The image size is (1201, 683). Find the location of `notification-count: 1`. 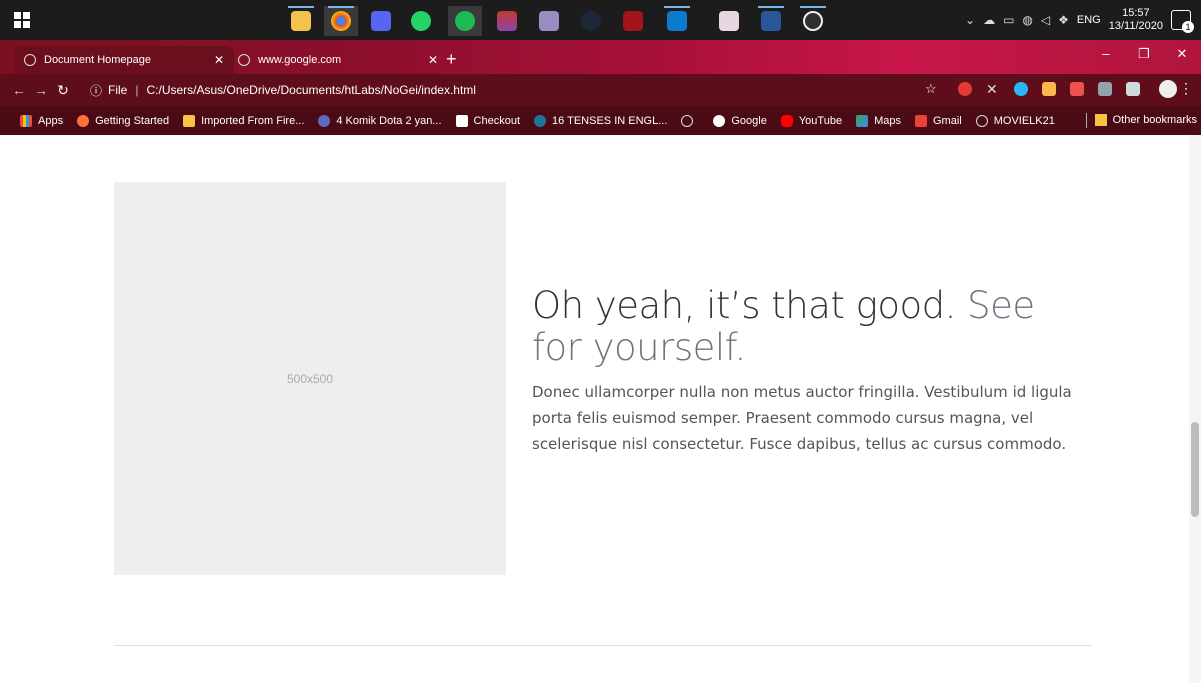

notification-count: 1 is located at coordinates (1188, 27).